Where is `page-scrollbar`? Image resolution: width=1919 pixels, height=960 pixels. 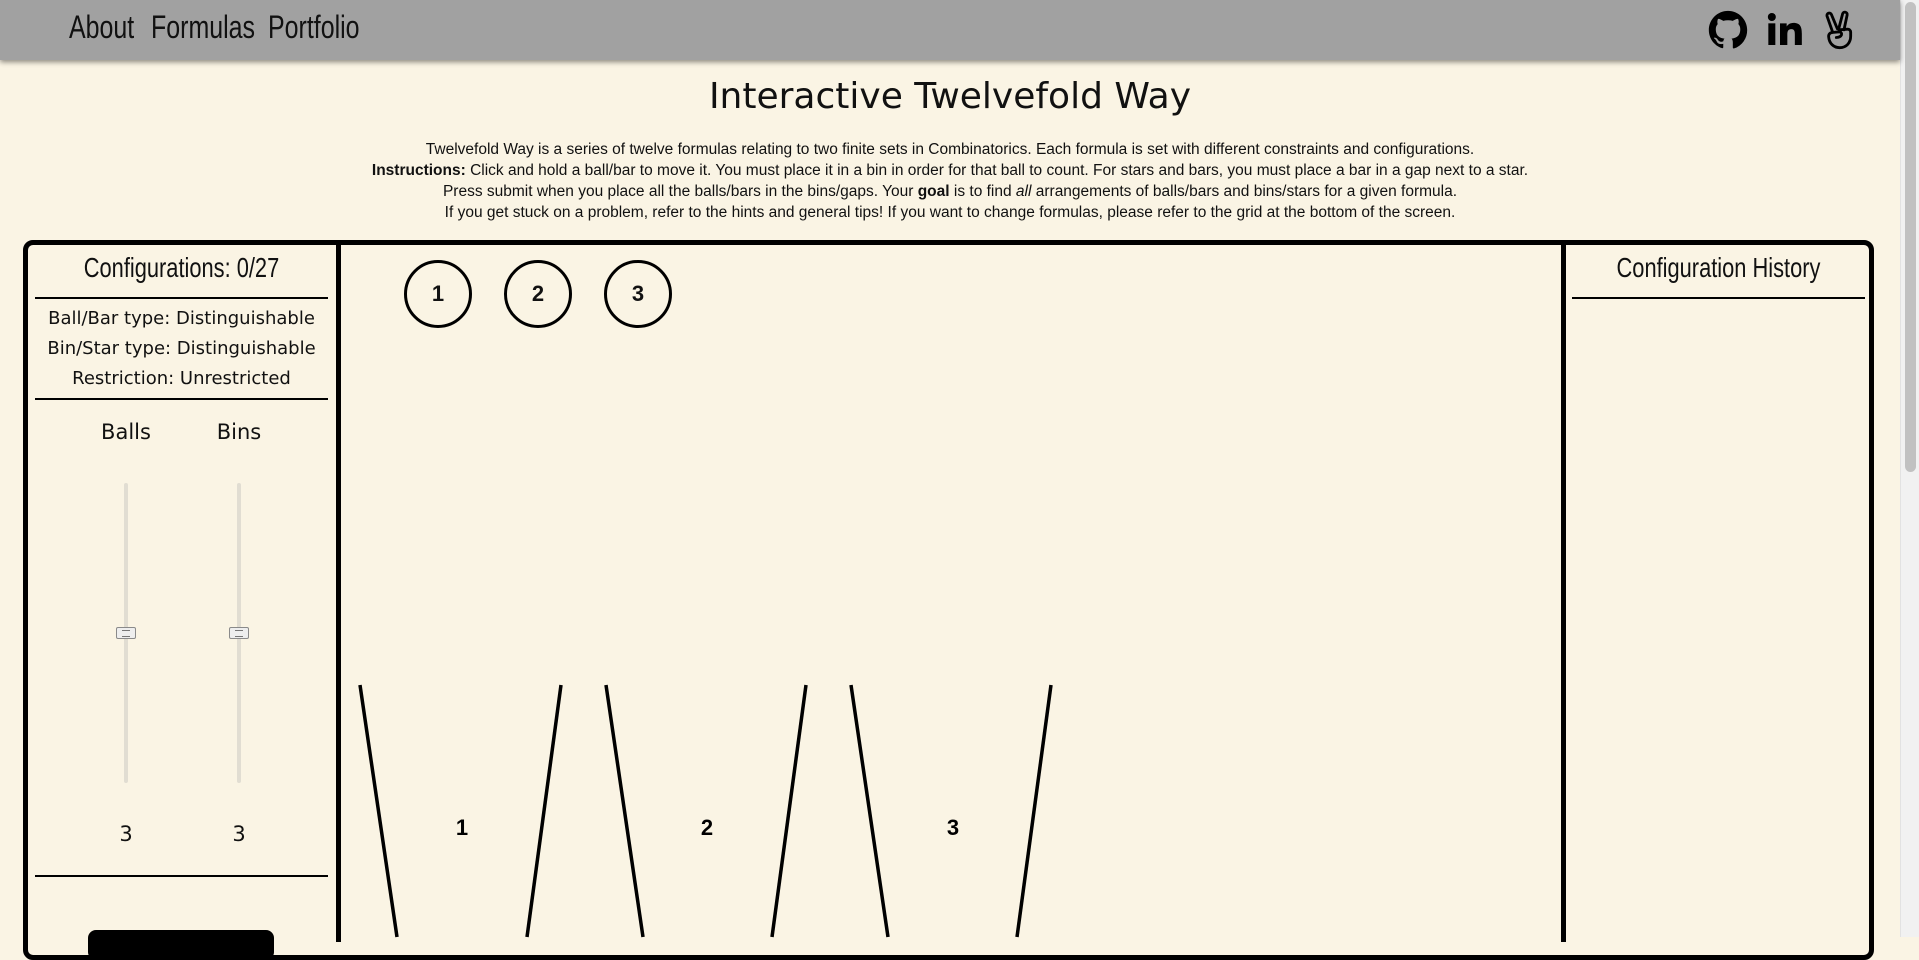
page-scrollbar is located at coordinates (1909, 468).